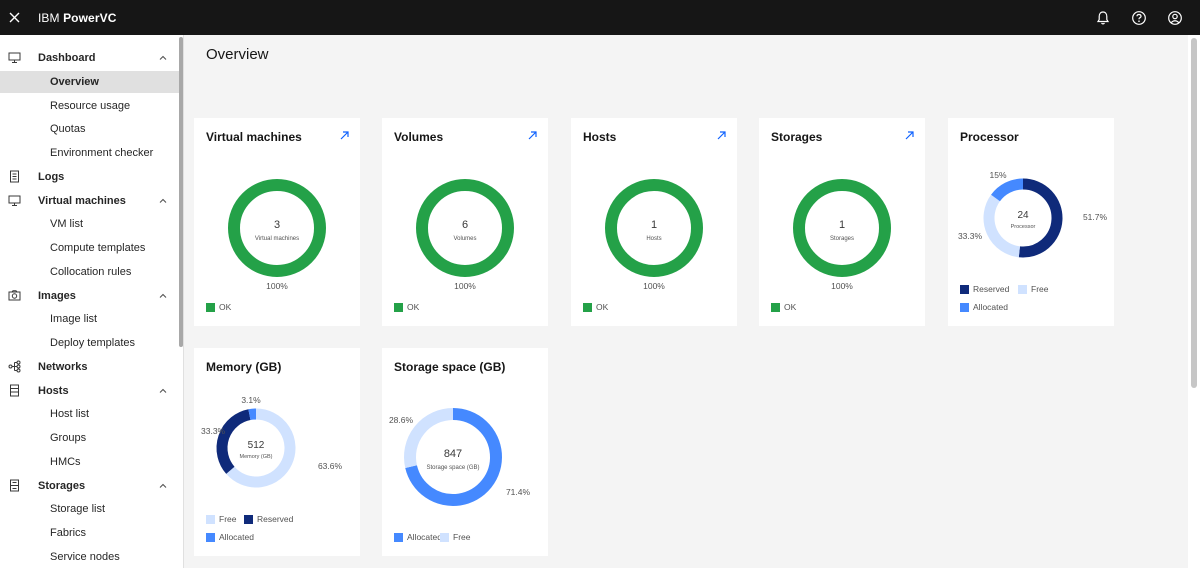  Describe the element at coordinates (401, 420) in the screenshot. I see `segment-label-free: 28.6%` at that location.